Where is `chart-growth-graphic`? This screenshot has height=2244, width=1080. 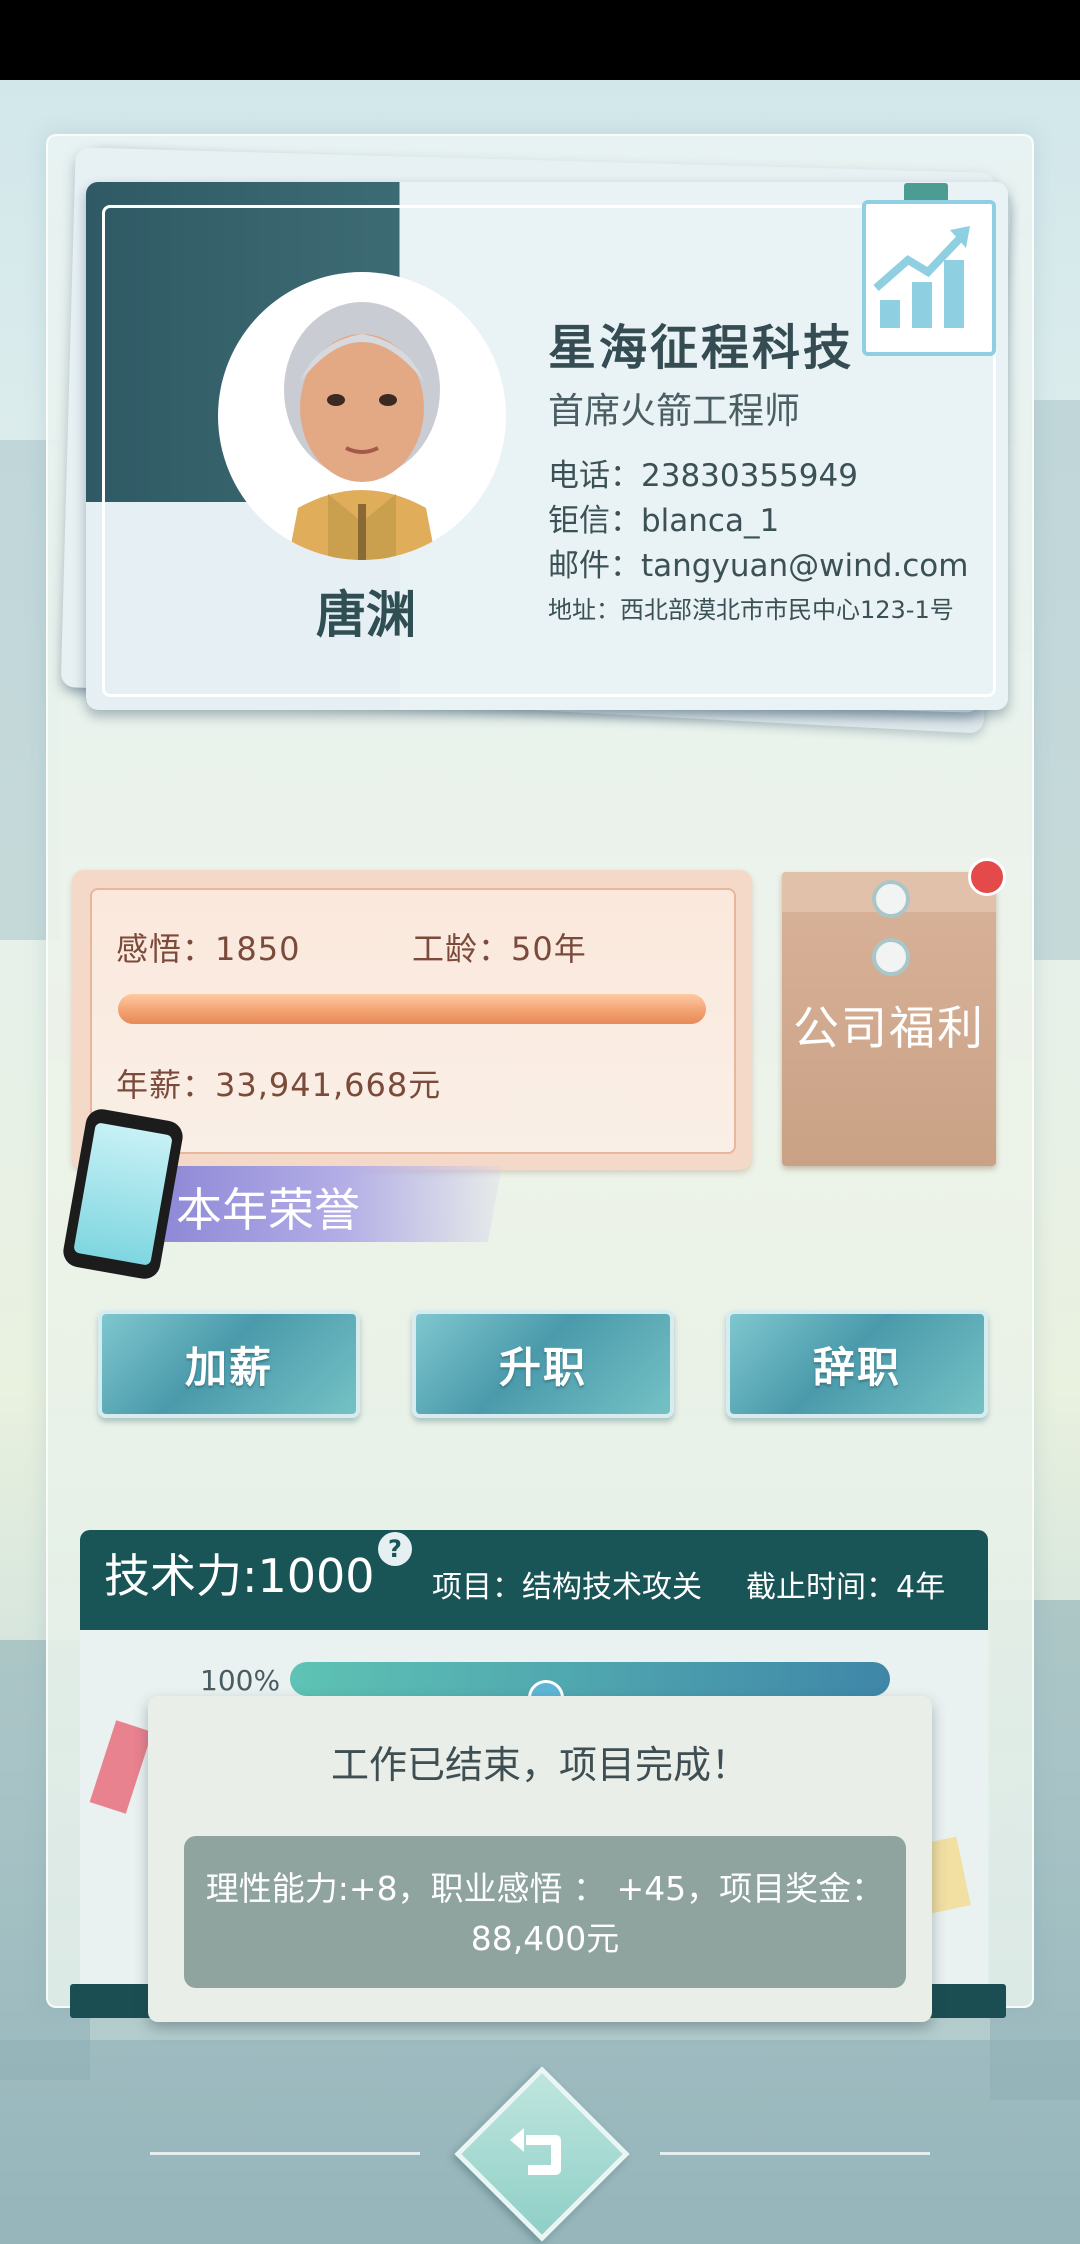
chart-growth-graphic is located at coordinates (921, 277).